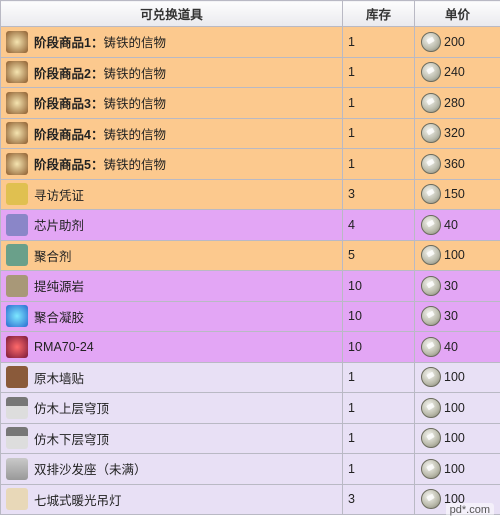  What do you see at coordinates (250, 499) in the screenshot?
I see `table-row: 七城式暖光吊灯 3 100` at bounding box center [250, 499].